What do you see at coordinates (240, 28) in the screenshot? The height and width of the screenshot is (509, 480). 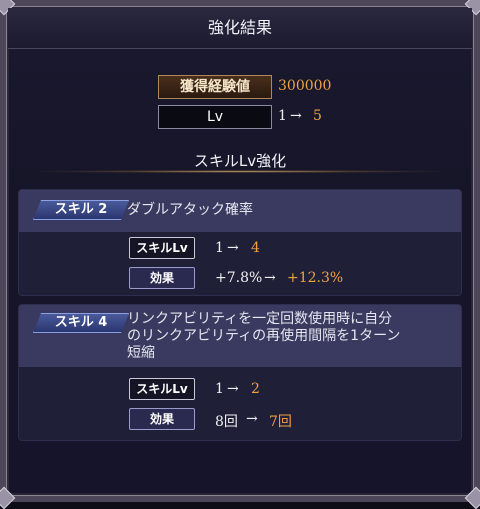 I see `dialog-title: 強化結果` at bounding box center [240, 28].